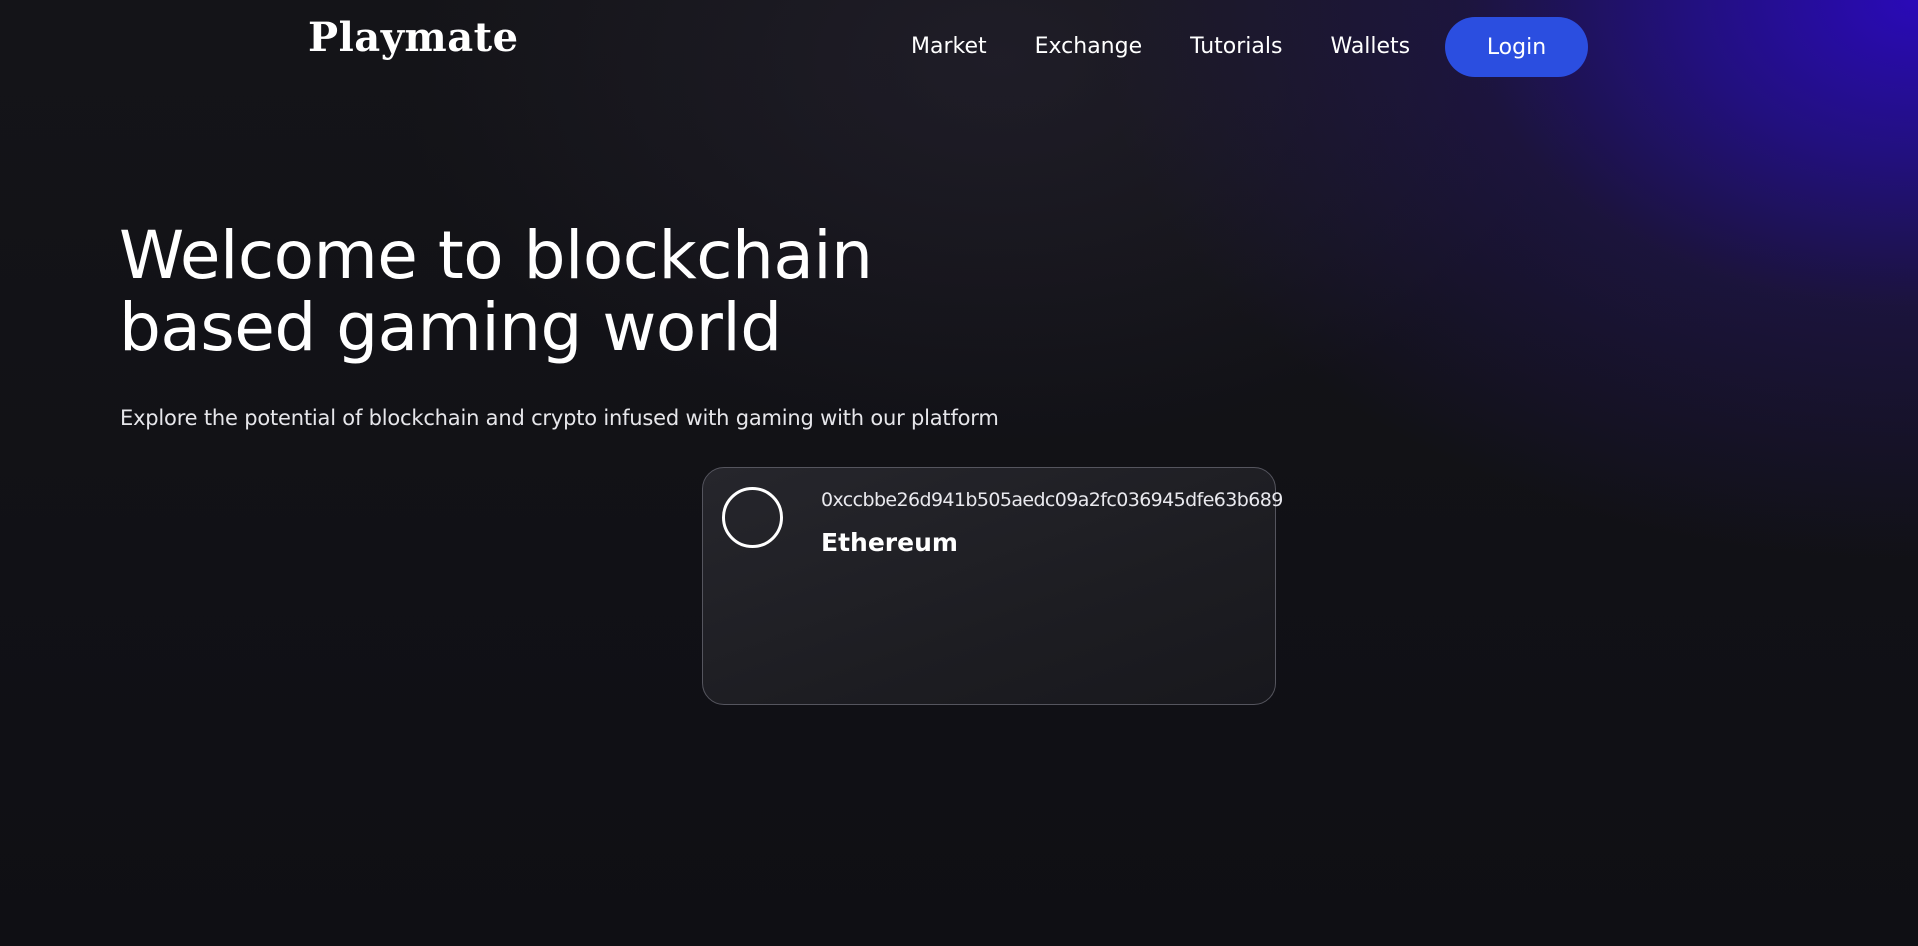 The height and width of the screenshot is (946, 1918). I want to click on nav-link-exchange: Exchange, so click(1089, 47).